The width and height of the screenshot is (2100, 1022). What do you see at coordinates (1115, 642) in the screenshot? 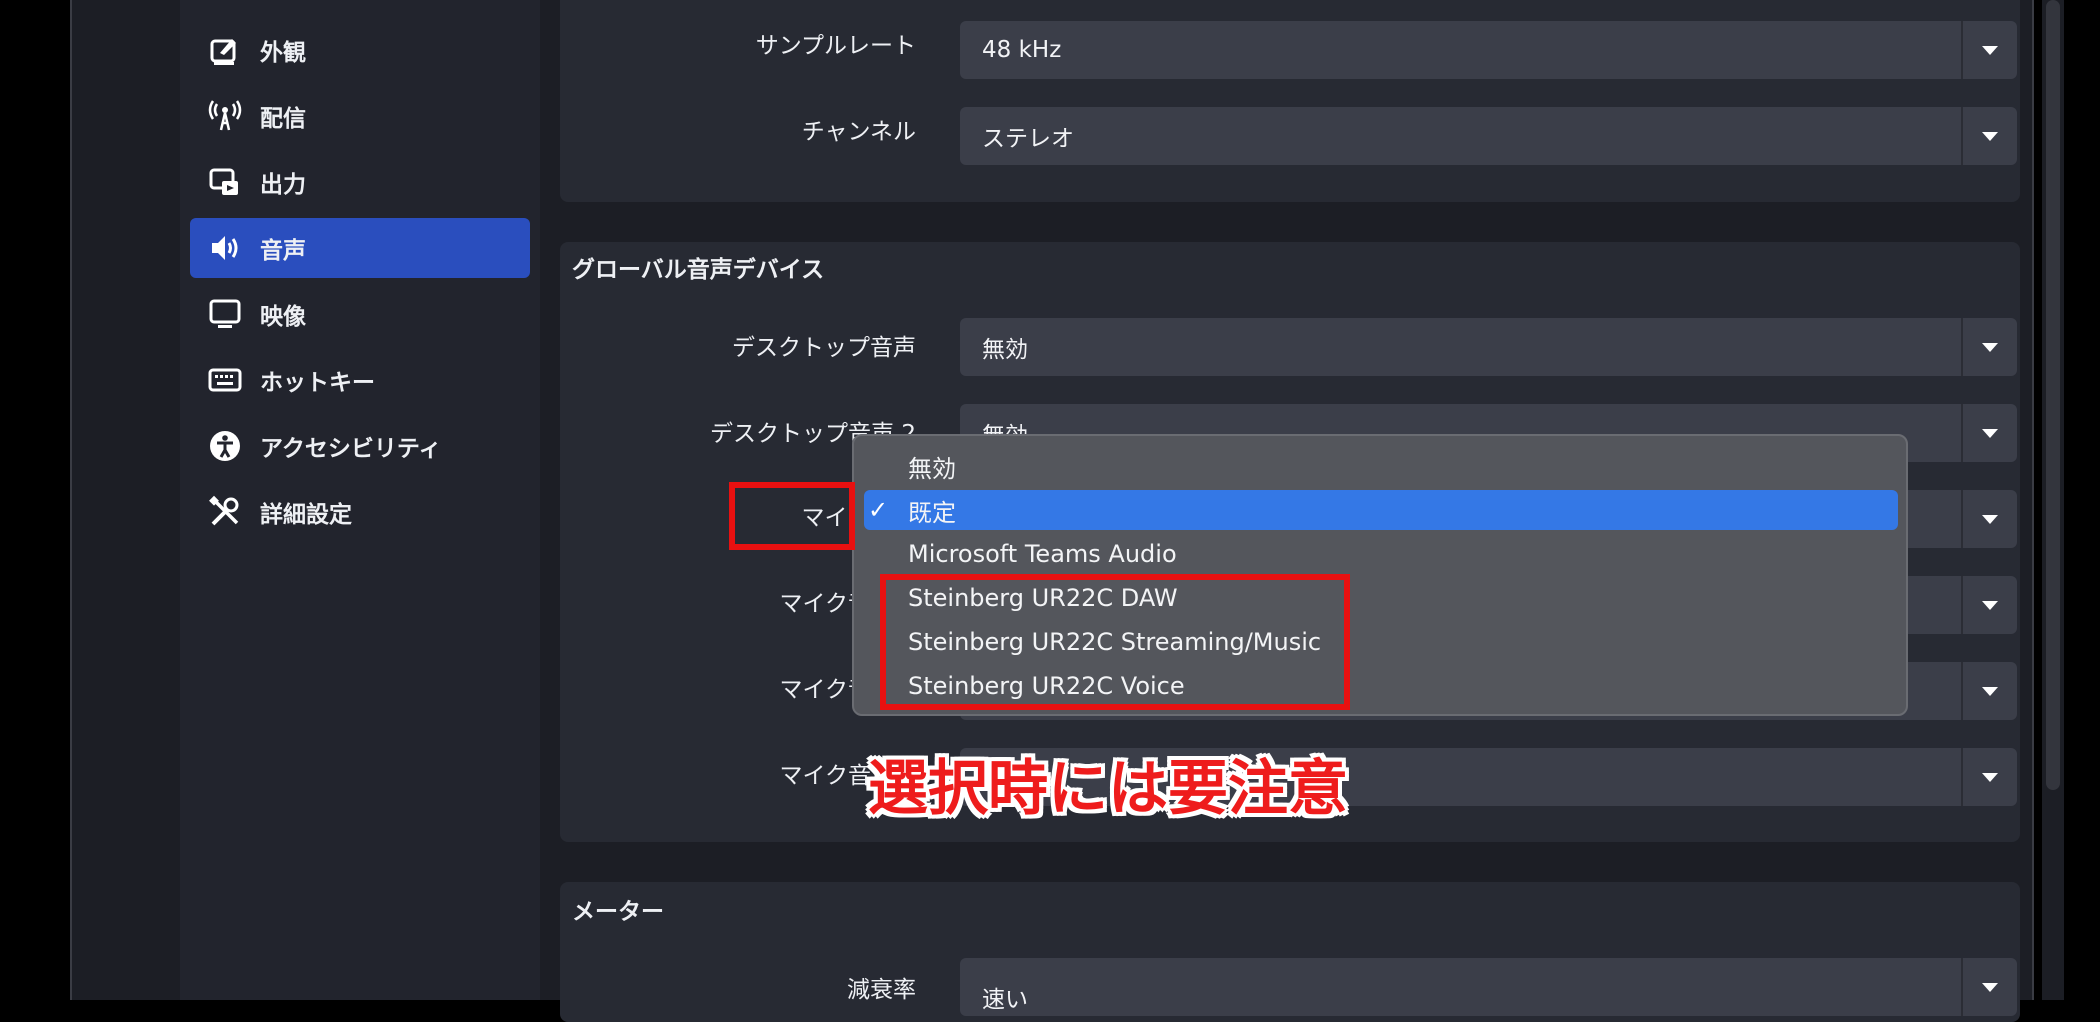
I see `highlight-box-steinberg-options` at bounding box center [1115, 642].